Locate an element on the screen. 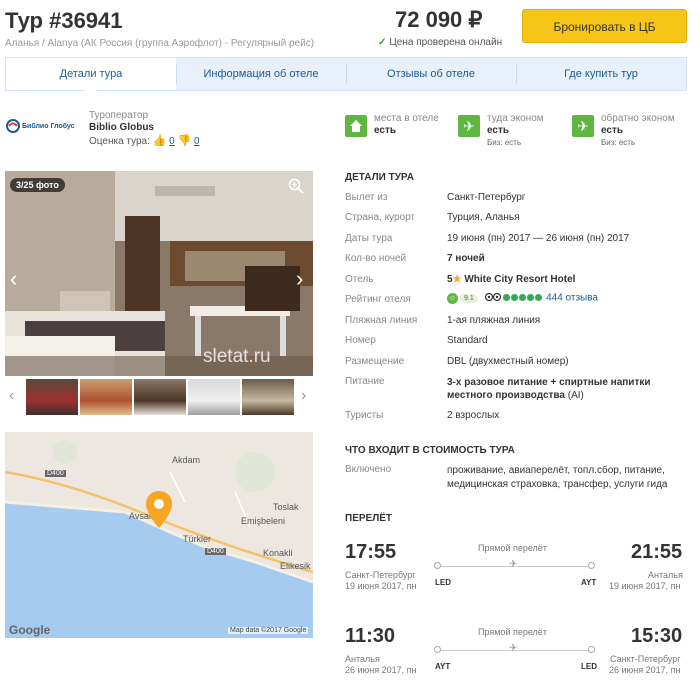 The height and width of the screenshot is (686, 700). departure-time: 17:55 is located at coordinates (371, 552).